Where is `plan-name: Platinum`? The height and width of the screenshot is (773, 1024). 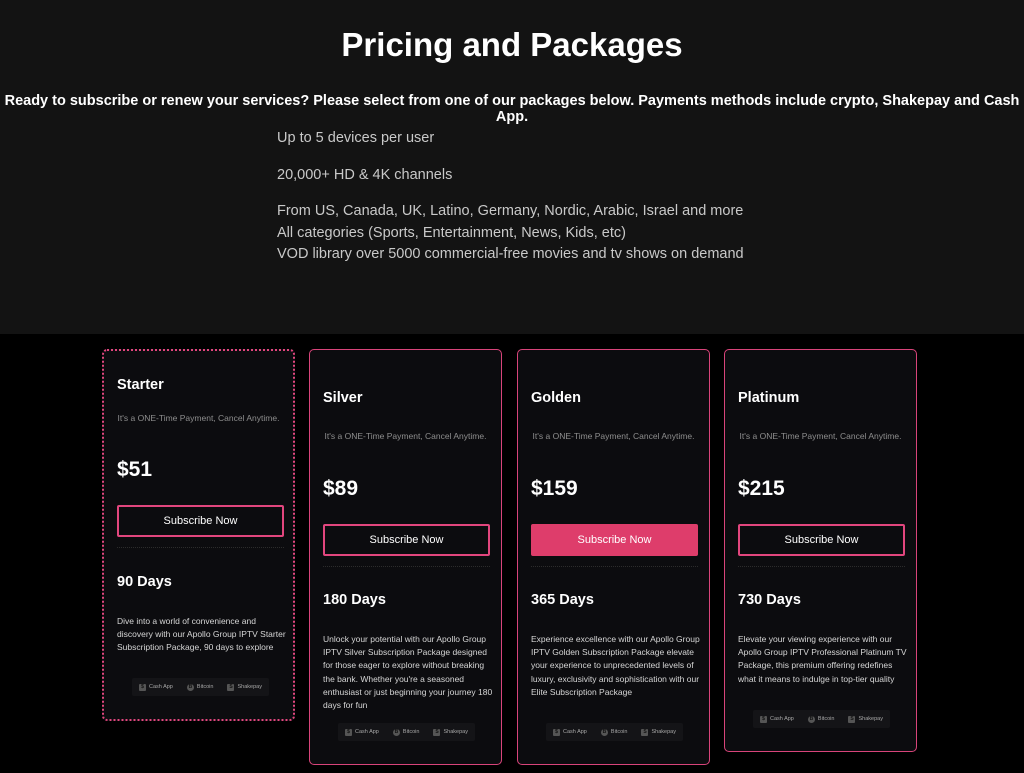
plan-name: Platinum is located at coordinates (769, 398).